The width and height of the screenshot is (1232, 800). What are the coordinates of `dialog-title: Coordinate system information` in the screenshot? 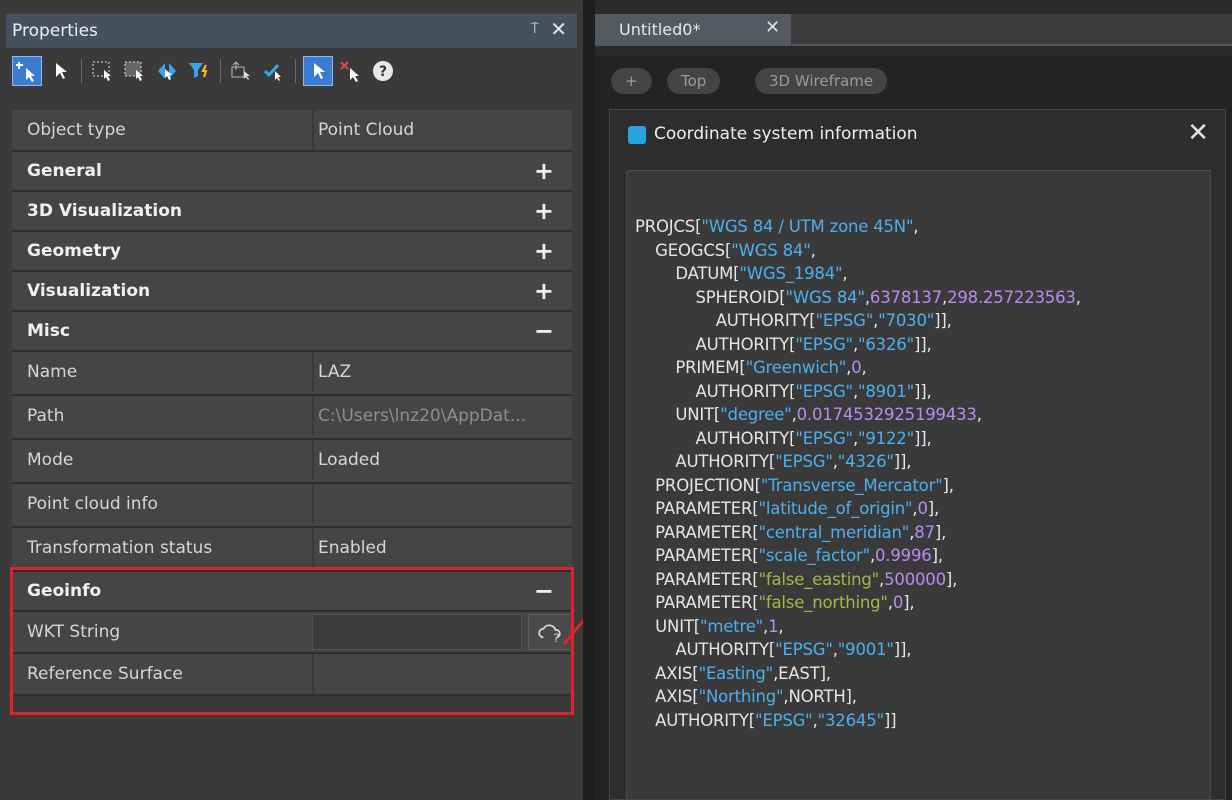 It's located at (786, 134).